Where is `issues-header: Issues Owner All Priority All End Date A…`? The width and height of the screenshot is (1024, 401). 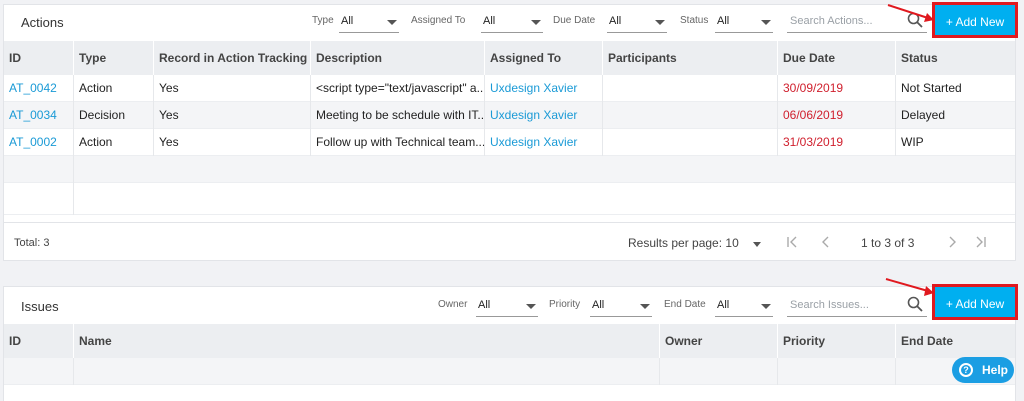
issues-header: Issues Owner All Priority All End Date A… is located at coordinates (509, 305).